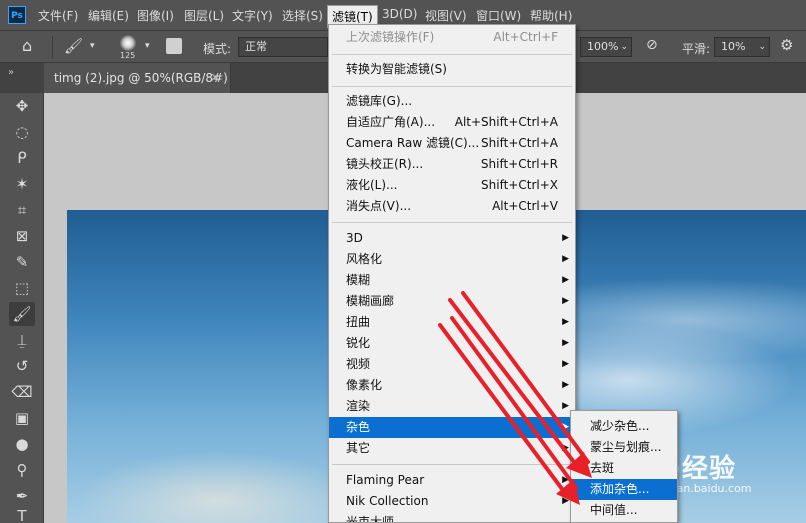 The width and height of the screenshot is (806, 523). Describe the element at coordinates (602, 468) in the screenshot. I see `menu-item-label: 去斑` at that location.